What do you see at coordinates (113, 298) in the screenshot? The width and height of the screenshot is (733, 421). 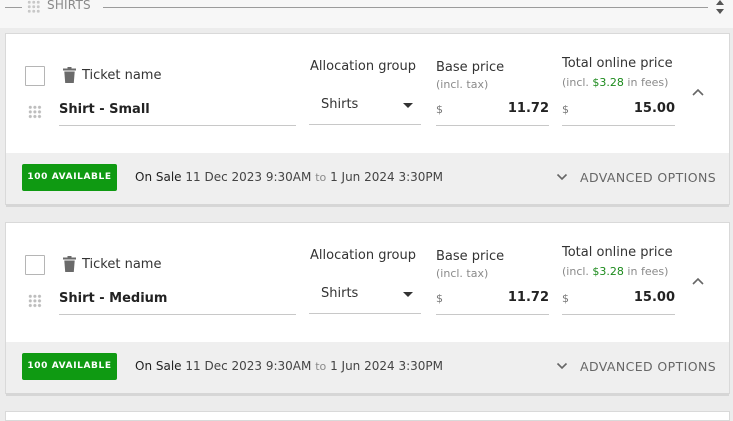 I see `ticket-name-value: Shirt - Medium` at bounding box center [113, 298].